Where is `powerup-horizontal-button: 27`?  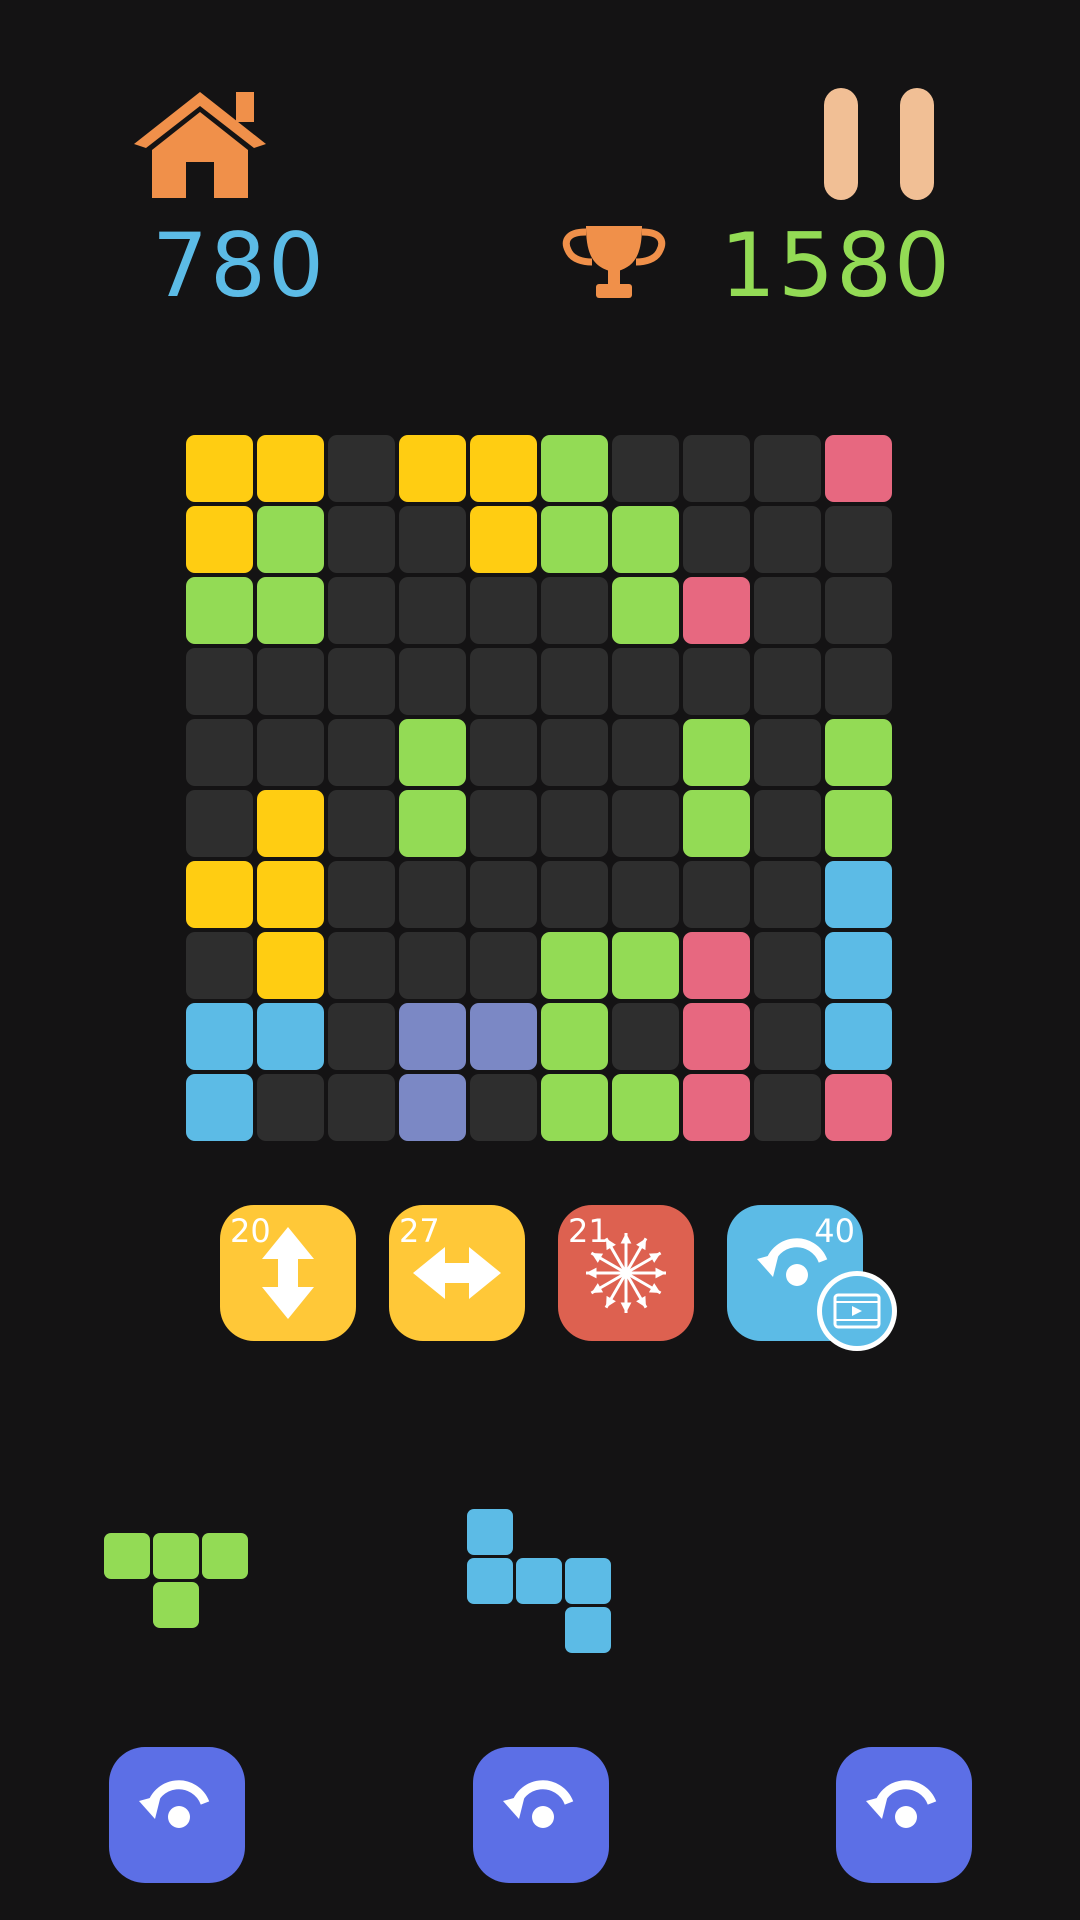 powerup-horizontal-button: 27 is located at coordinates (457, 1273).